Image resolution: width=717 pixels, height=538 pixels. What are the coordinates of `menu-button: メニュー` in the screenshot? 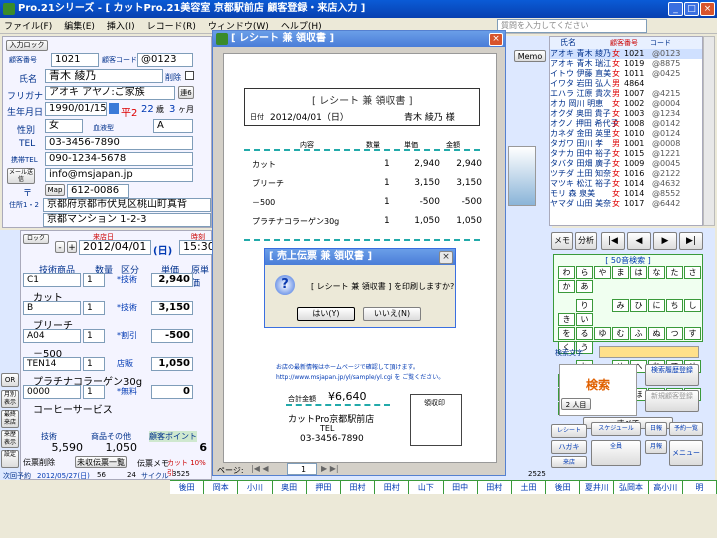 It's located at (686, 453).